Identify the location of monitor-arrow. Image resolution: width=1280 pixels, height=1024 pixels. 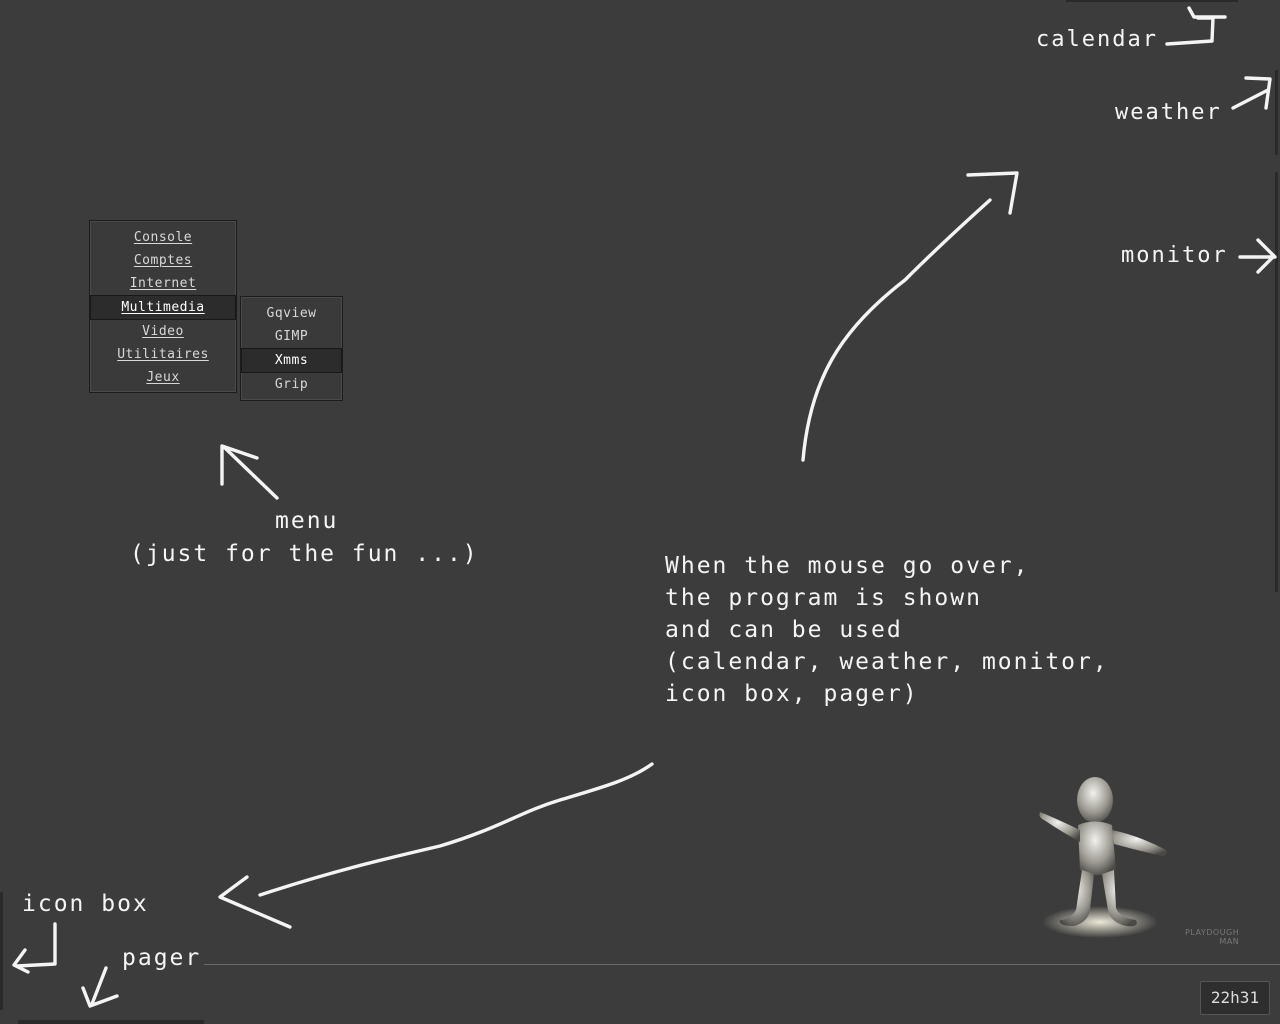
(1257, 256).